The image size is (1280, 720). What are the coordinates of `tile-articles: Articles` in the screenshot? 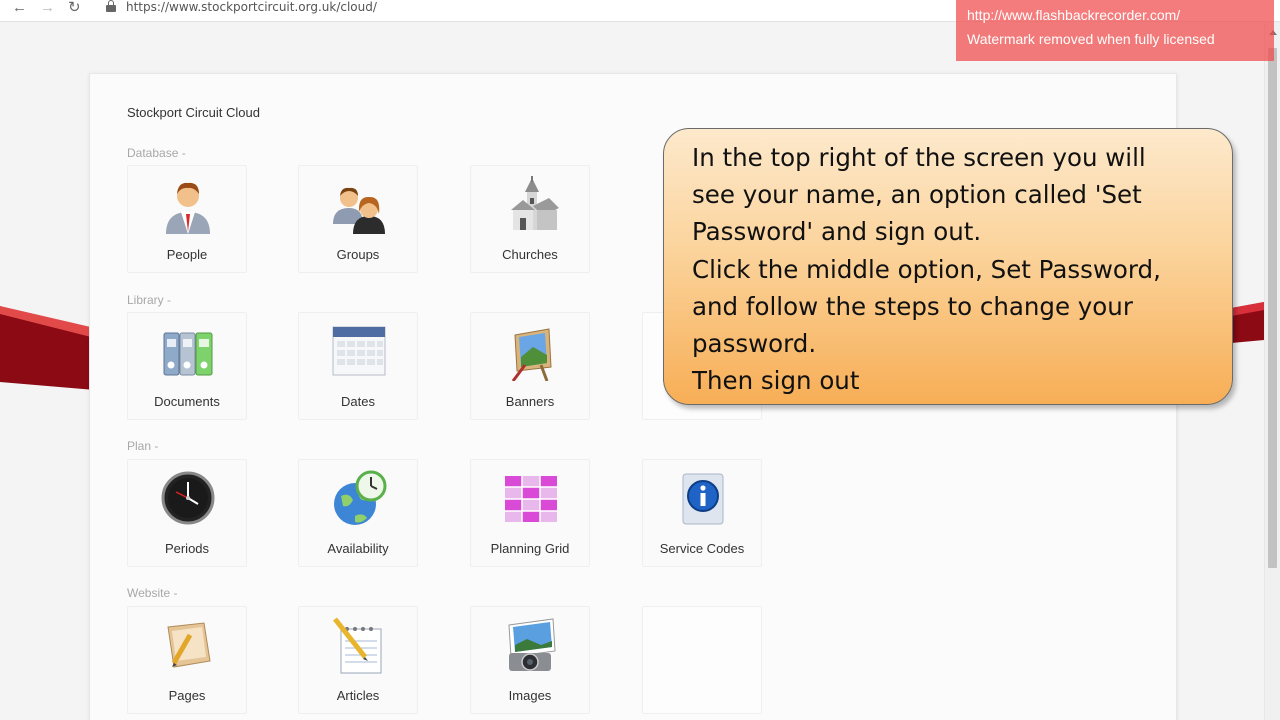 It's located at (358, 660).